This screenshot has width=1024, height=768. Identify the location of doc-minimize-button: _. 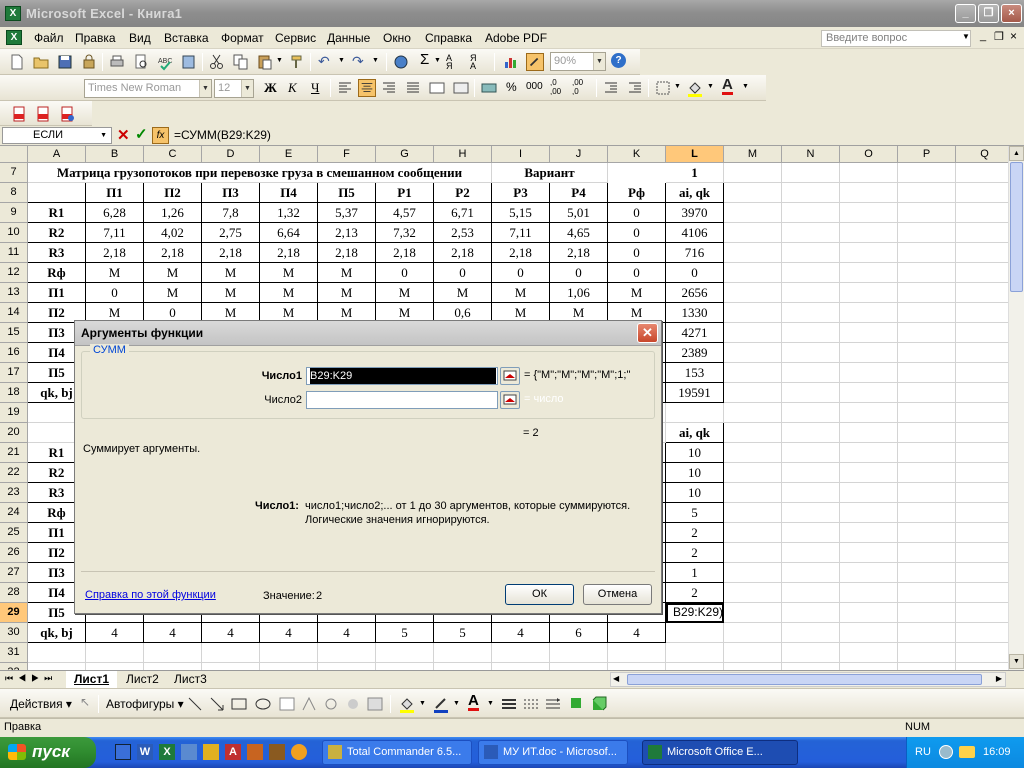
(983, 36).